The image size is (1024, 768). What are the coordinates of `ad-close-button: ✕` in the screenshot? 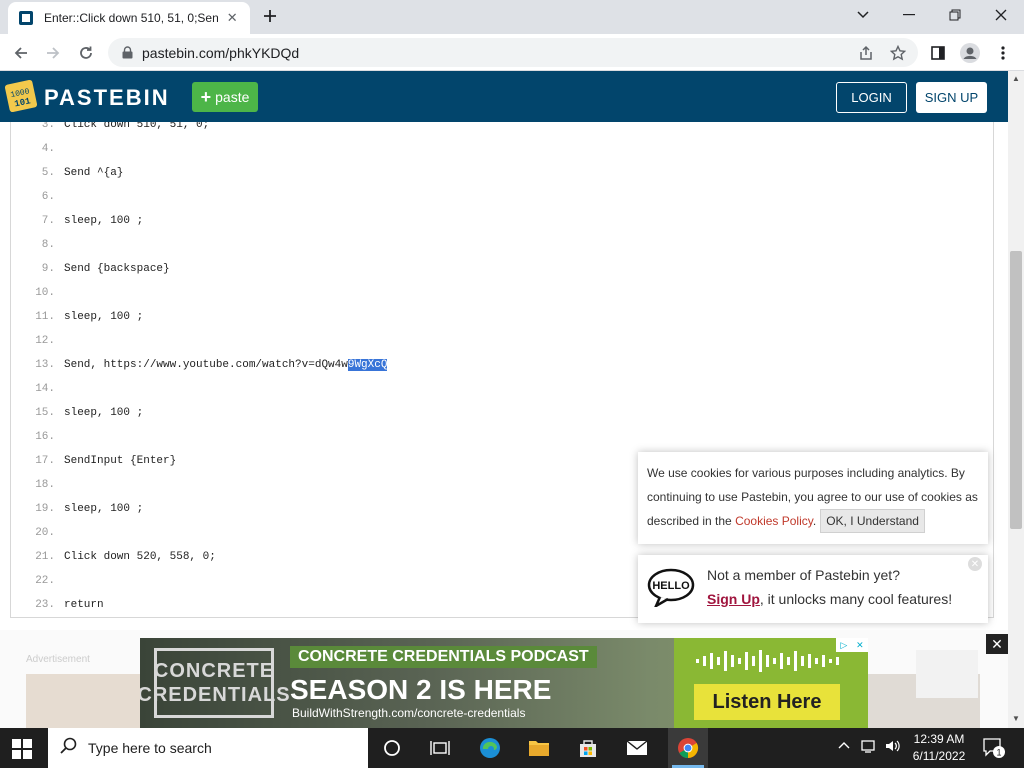 It's located at (997, 644).